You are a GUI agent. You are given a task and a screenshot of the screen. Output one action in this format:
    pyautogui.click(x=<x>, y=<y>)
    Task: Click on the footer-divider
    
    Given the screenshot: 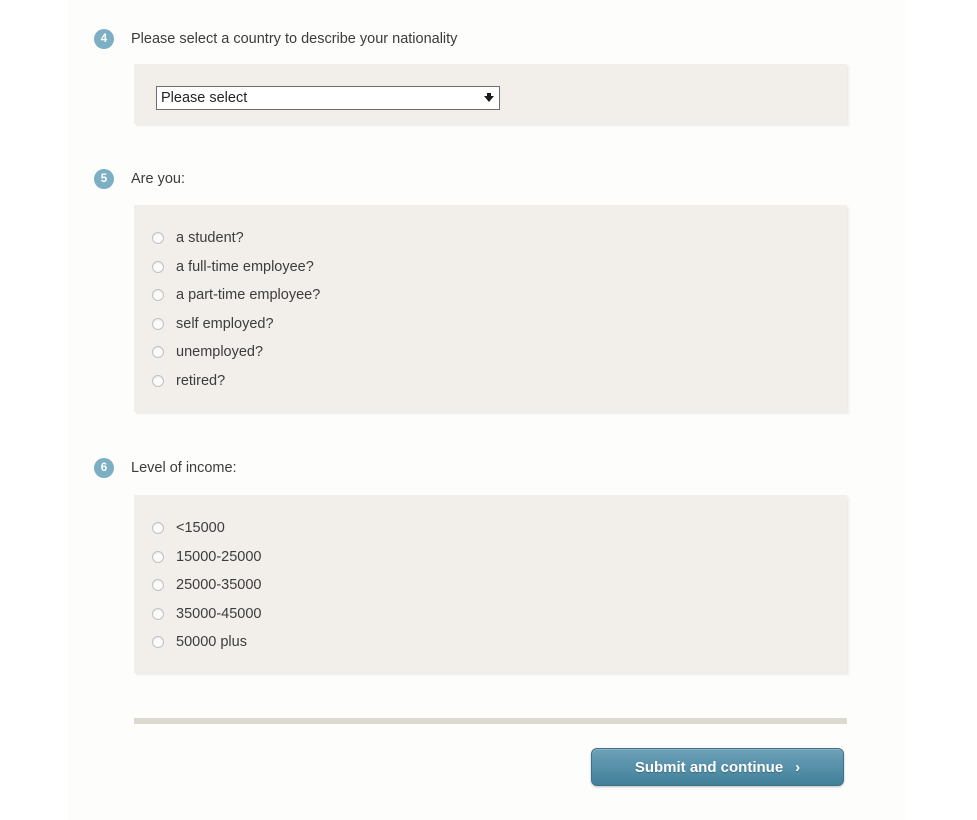 What is the action you would take?
    pyautogui.click(x=490, y=721)
    